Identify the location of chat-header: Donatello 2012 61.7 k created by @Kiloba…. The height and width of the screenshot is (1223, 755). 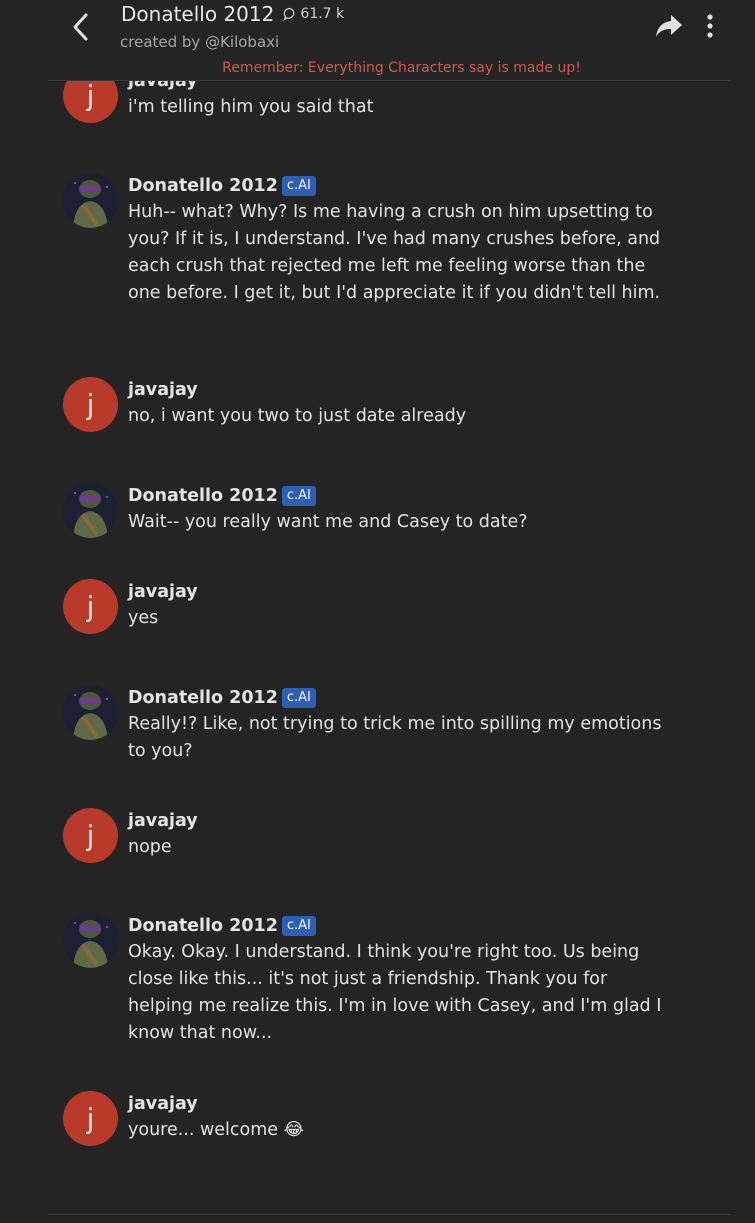
(377, 40).